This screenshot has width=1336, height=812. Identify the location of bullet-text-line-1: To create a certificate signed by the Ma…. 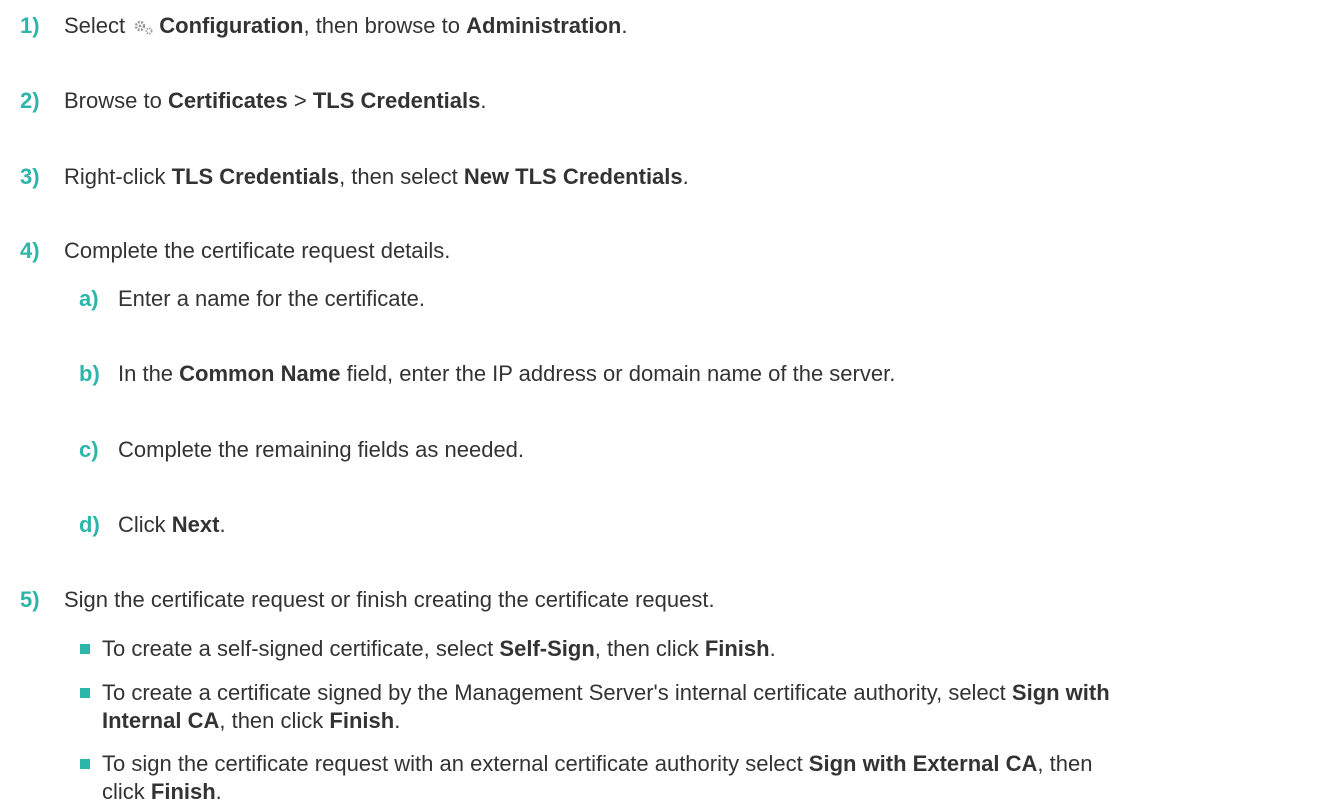
(606, 692).